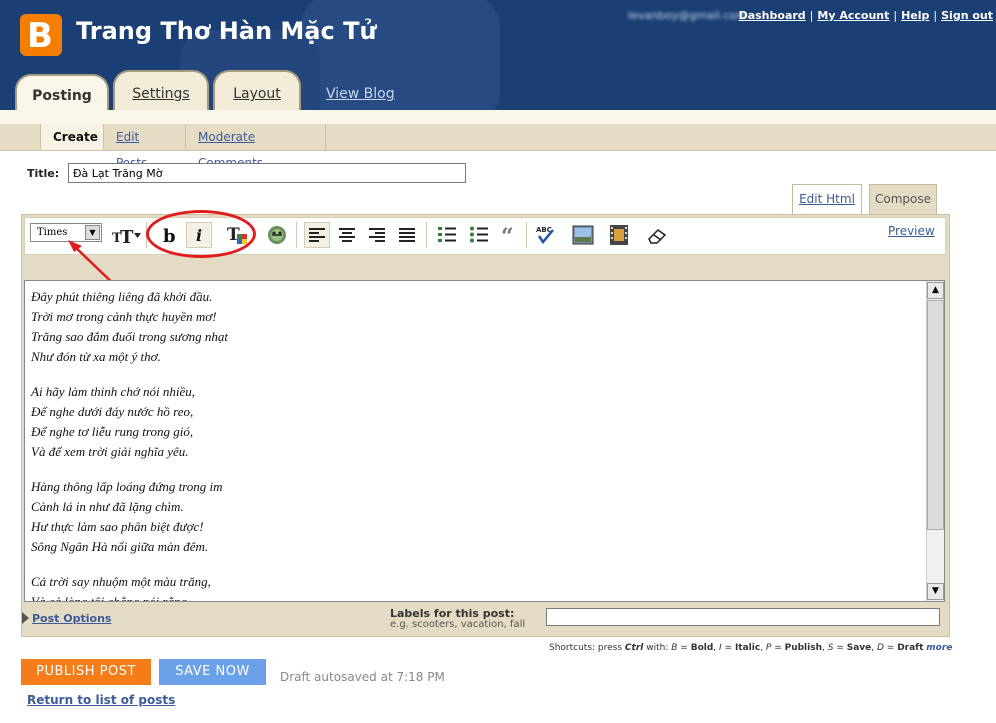  I want to click on numbered-list-icon, so click(447, 235).